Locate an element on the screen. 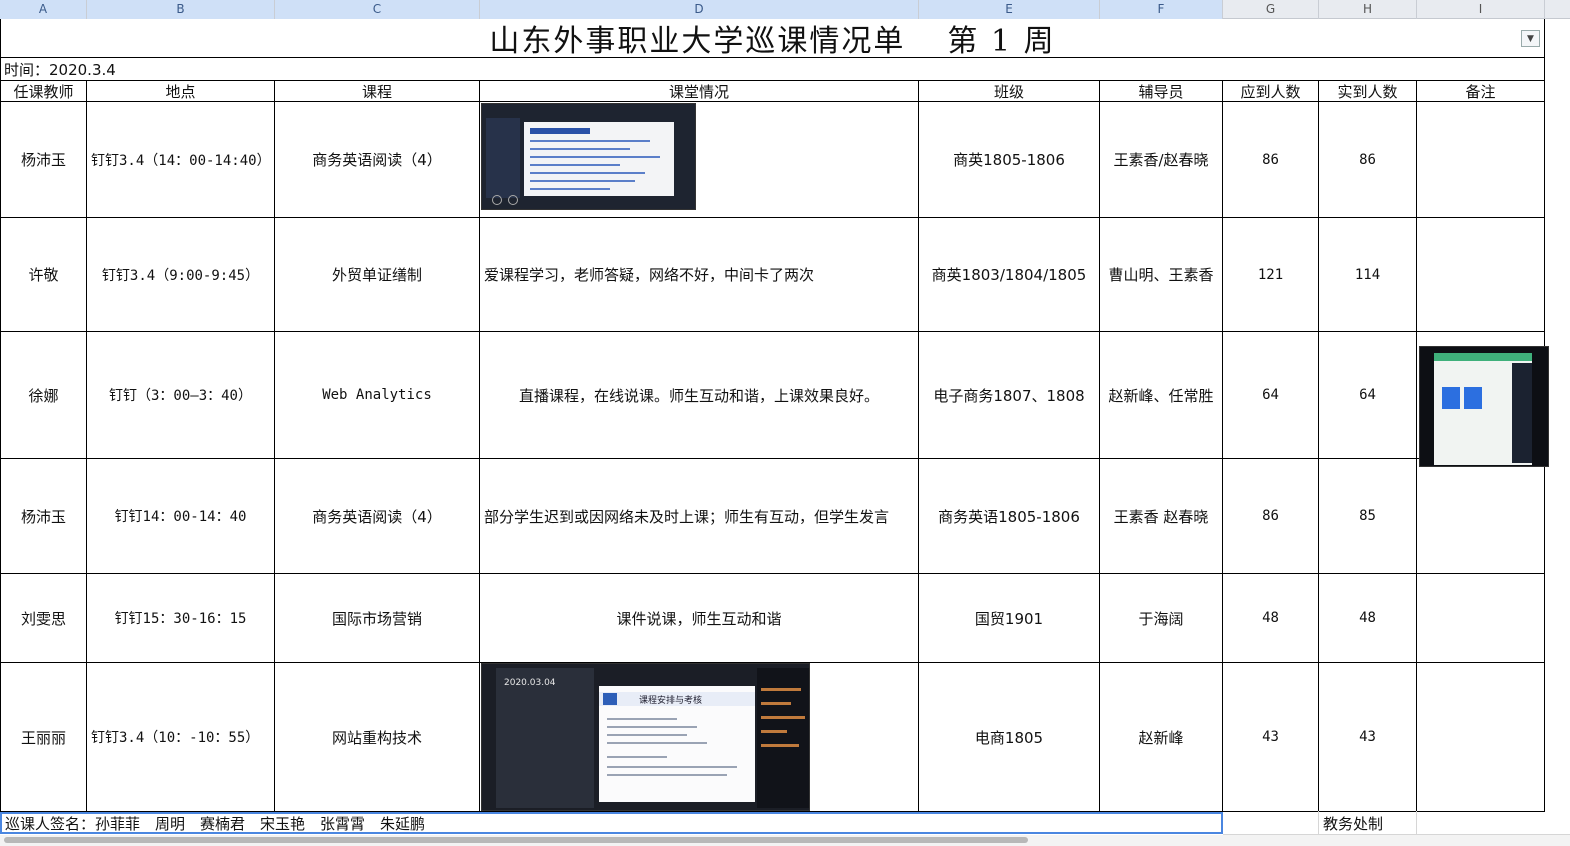 The width and height of the screenshot is (1570, 846). cell-class: 电子商务1807、1808 is located at coordinates (1009, 395).